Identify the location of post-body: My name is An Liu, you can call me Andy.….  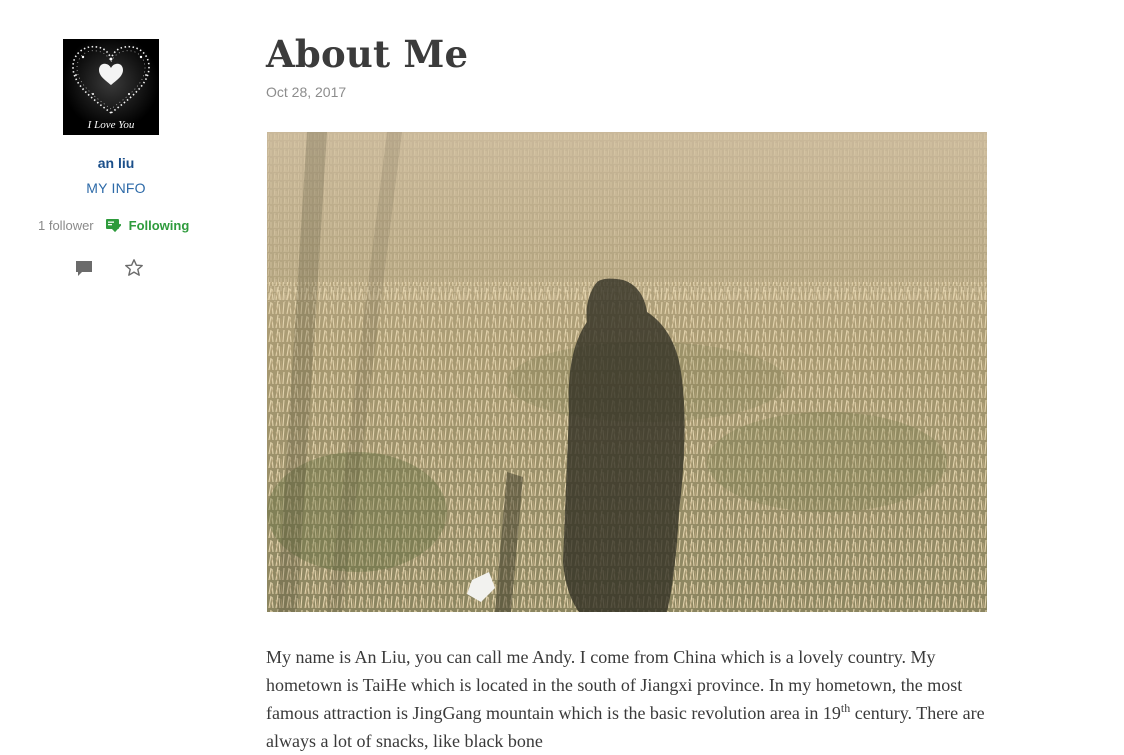
(626, 699).